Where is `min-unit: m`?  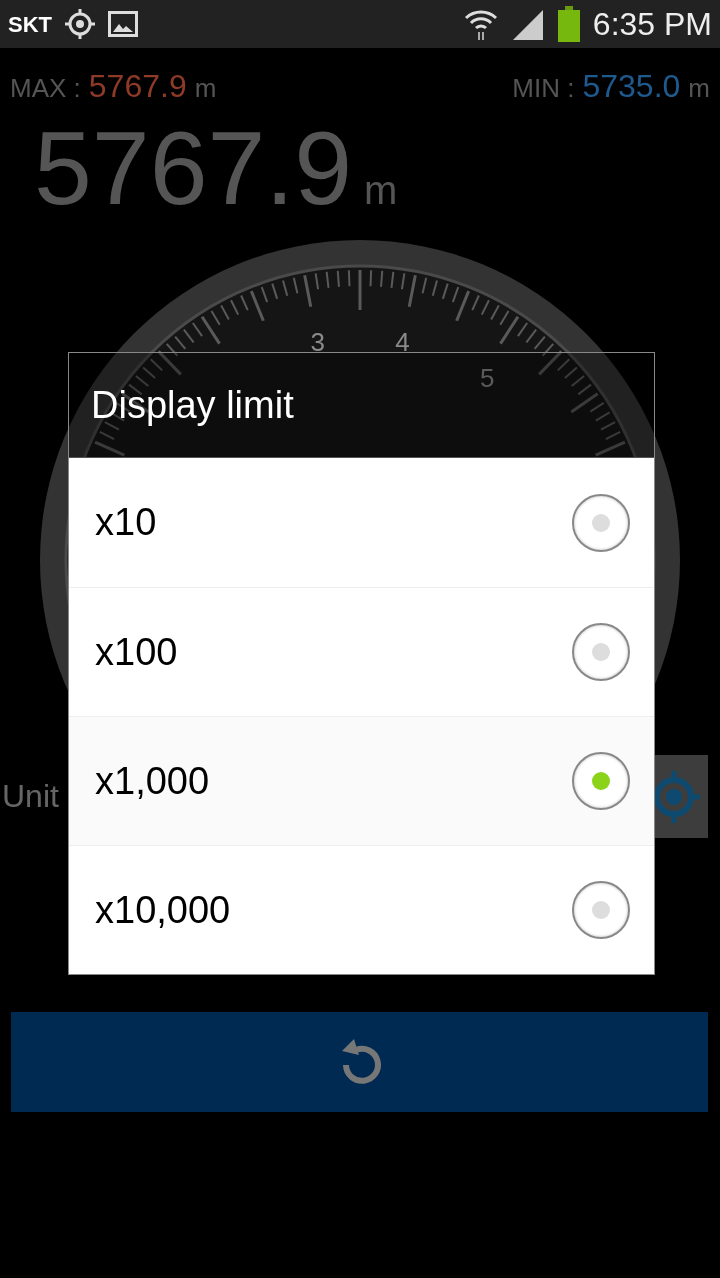
min-unit: m is located at coordinates (699, 88).